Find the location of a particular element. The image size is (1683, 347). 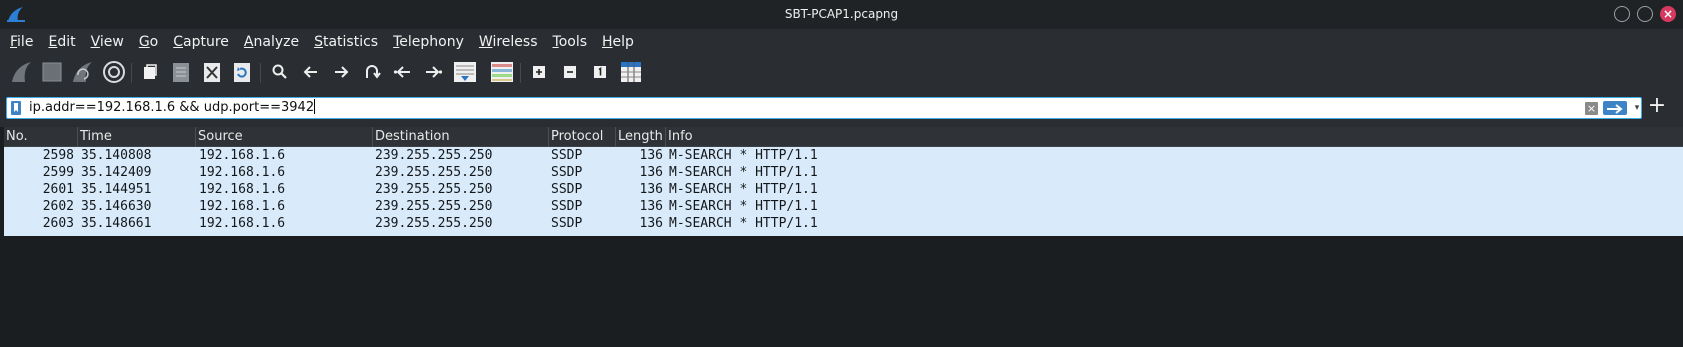

menu-wireless: Wireless is located at coordinates (508, 42).